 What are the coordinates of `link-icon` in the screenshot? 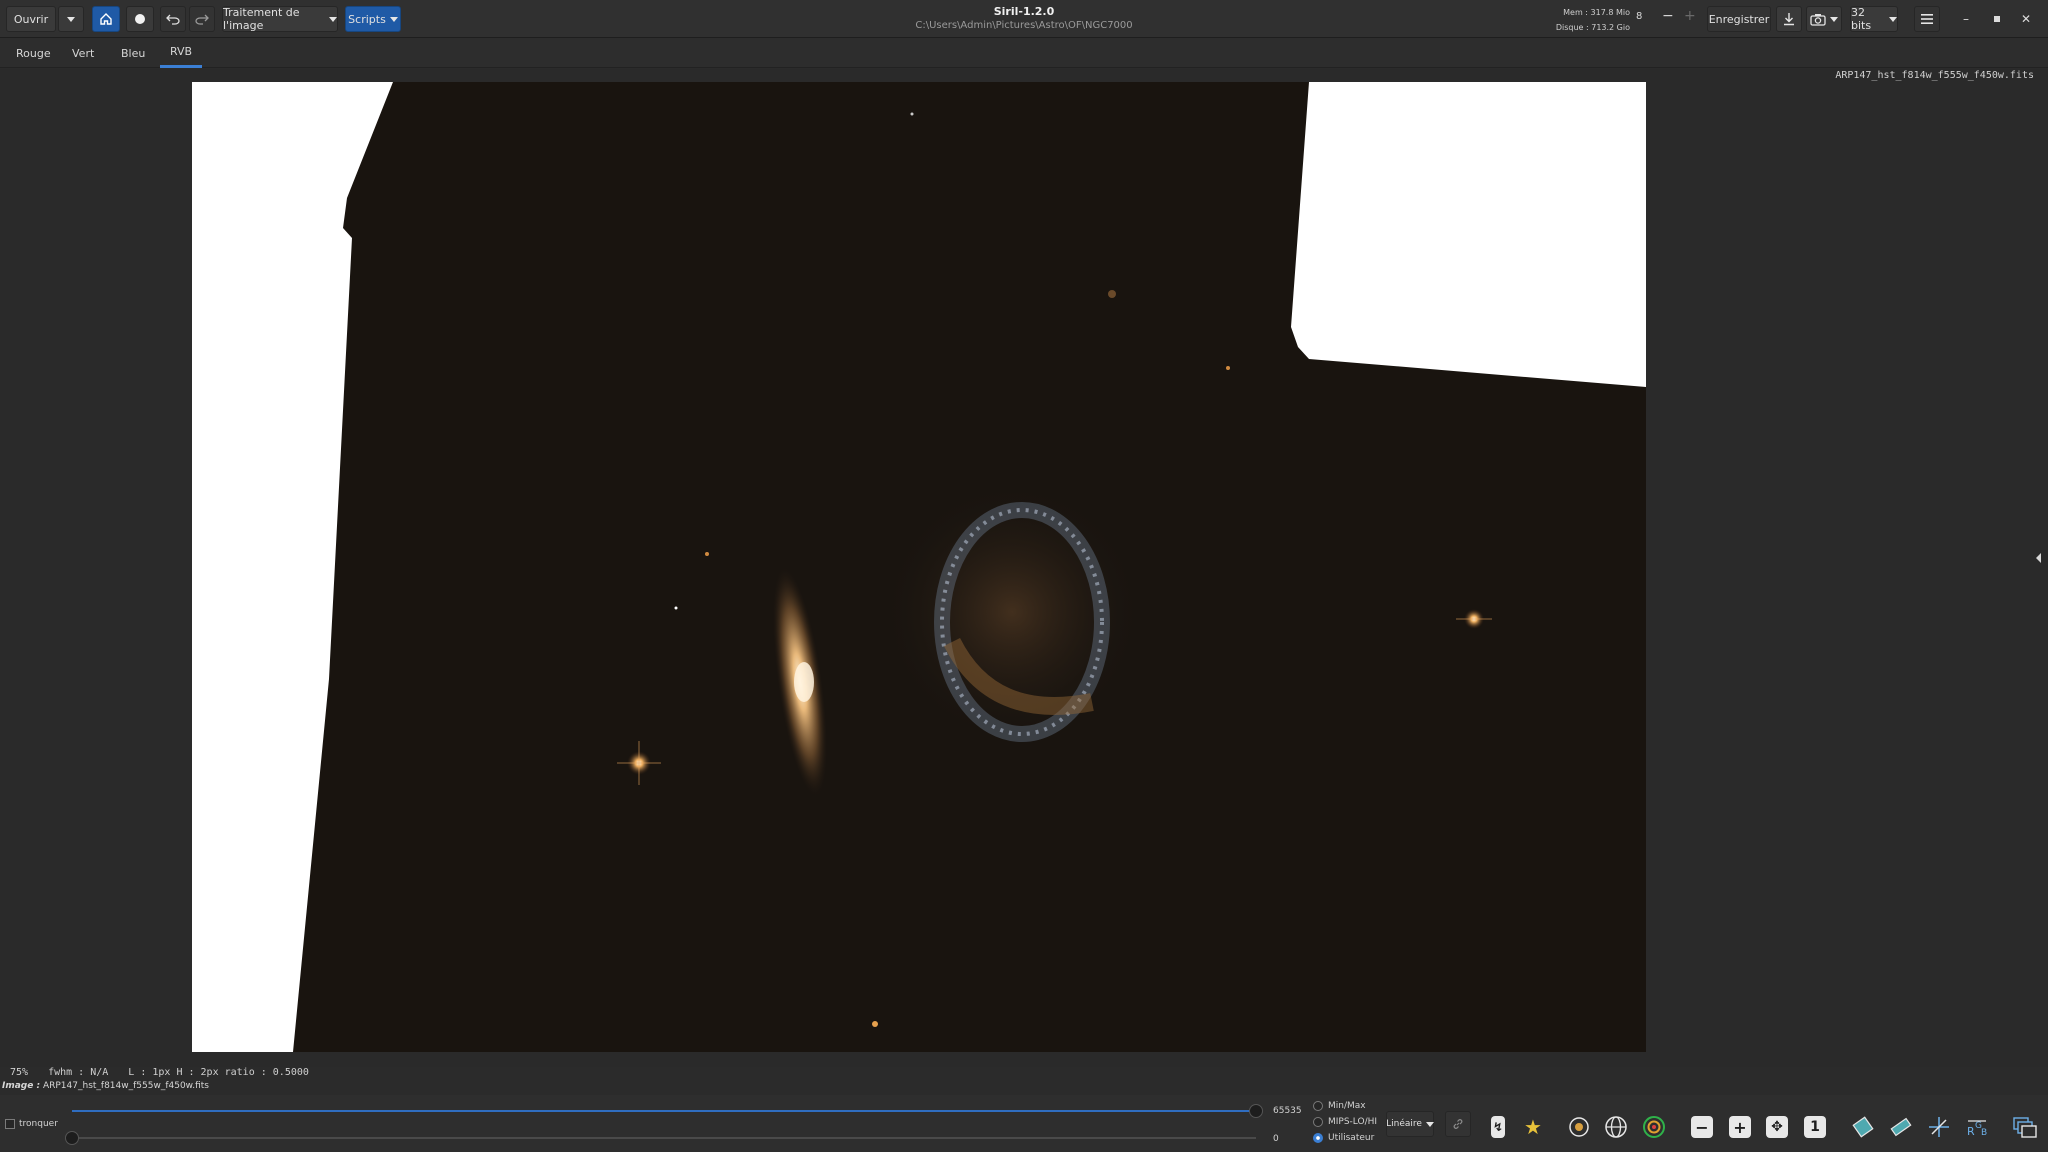 It's located at (1458, 1124).